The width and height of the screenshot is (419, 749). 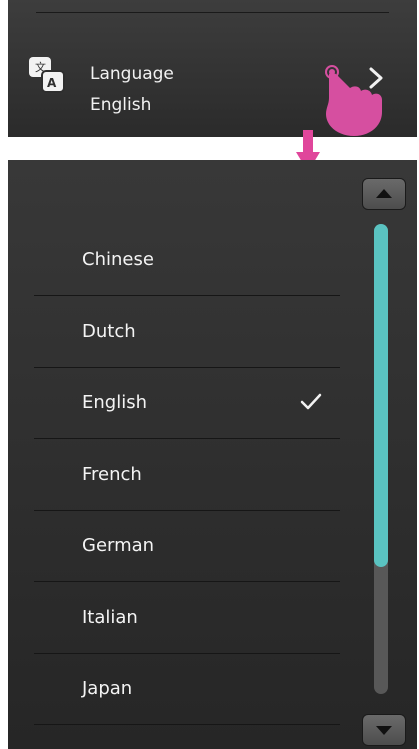 What do you see at coordinates (110, 617) in the screenshot?
I see `language-option-label: Italian` at bounding box center [110, 617].